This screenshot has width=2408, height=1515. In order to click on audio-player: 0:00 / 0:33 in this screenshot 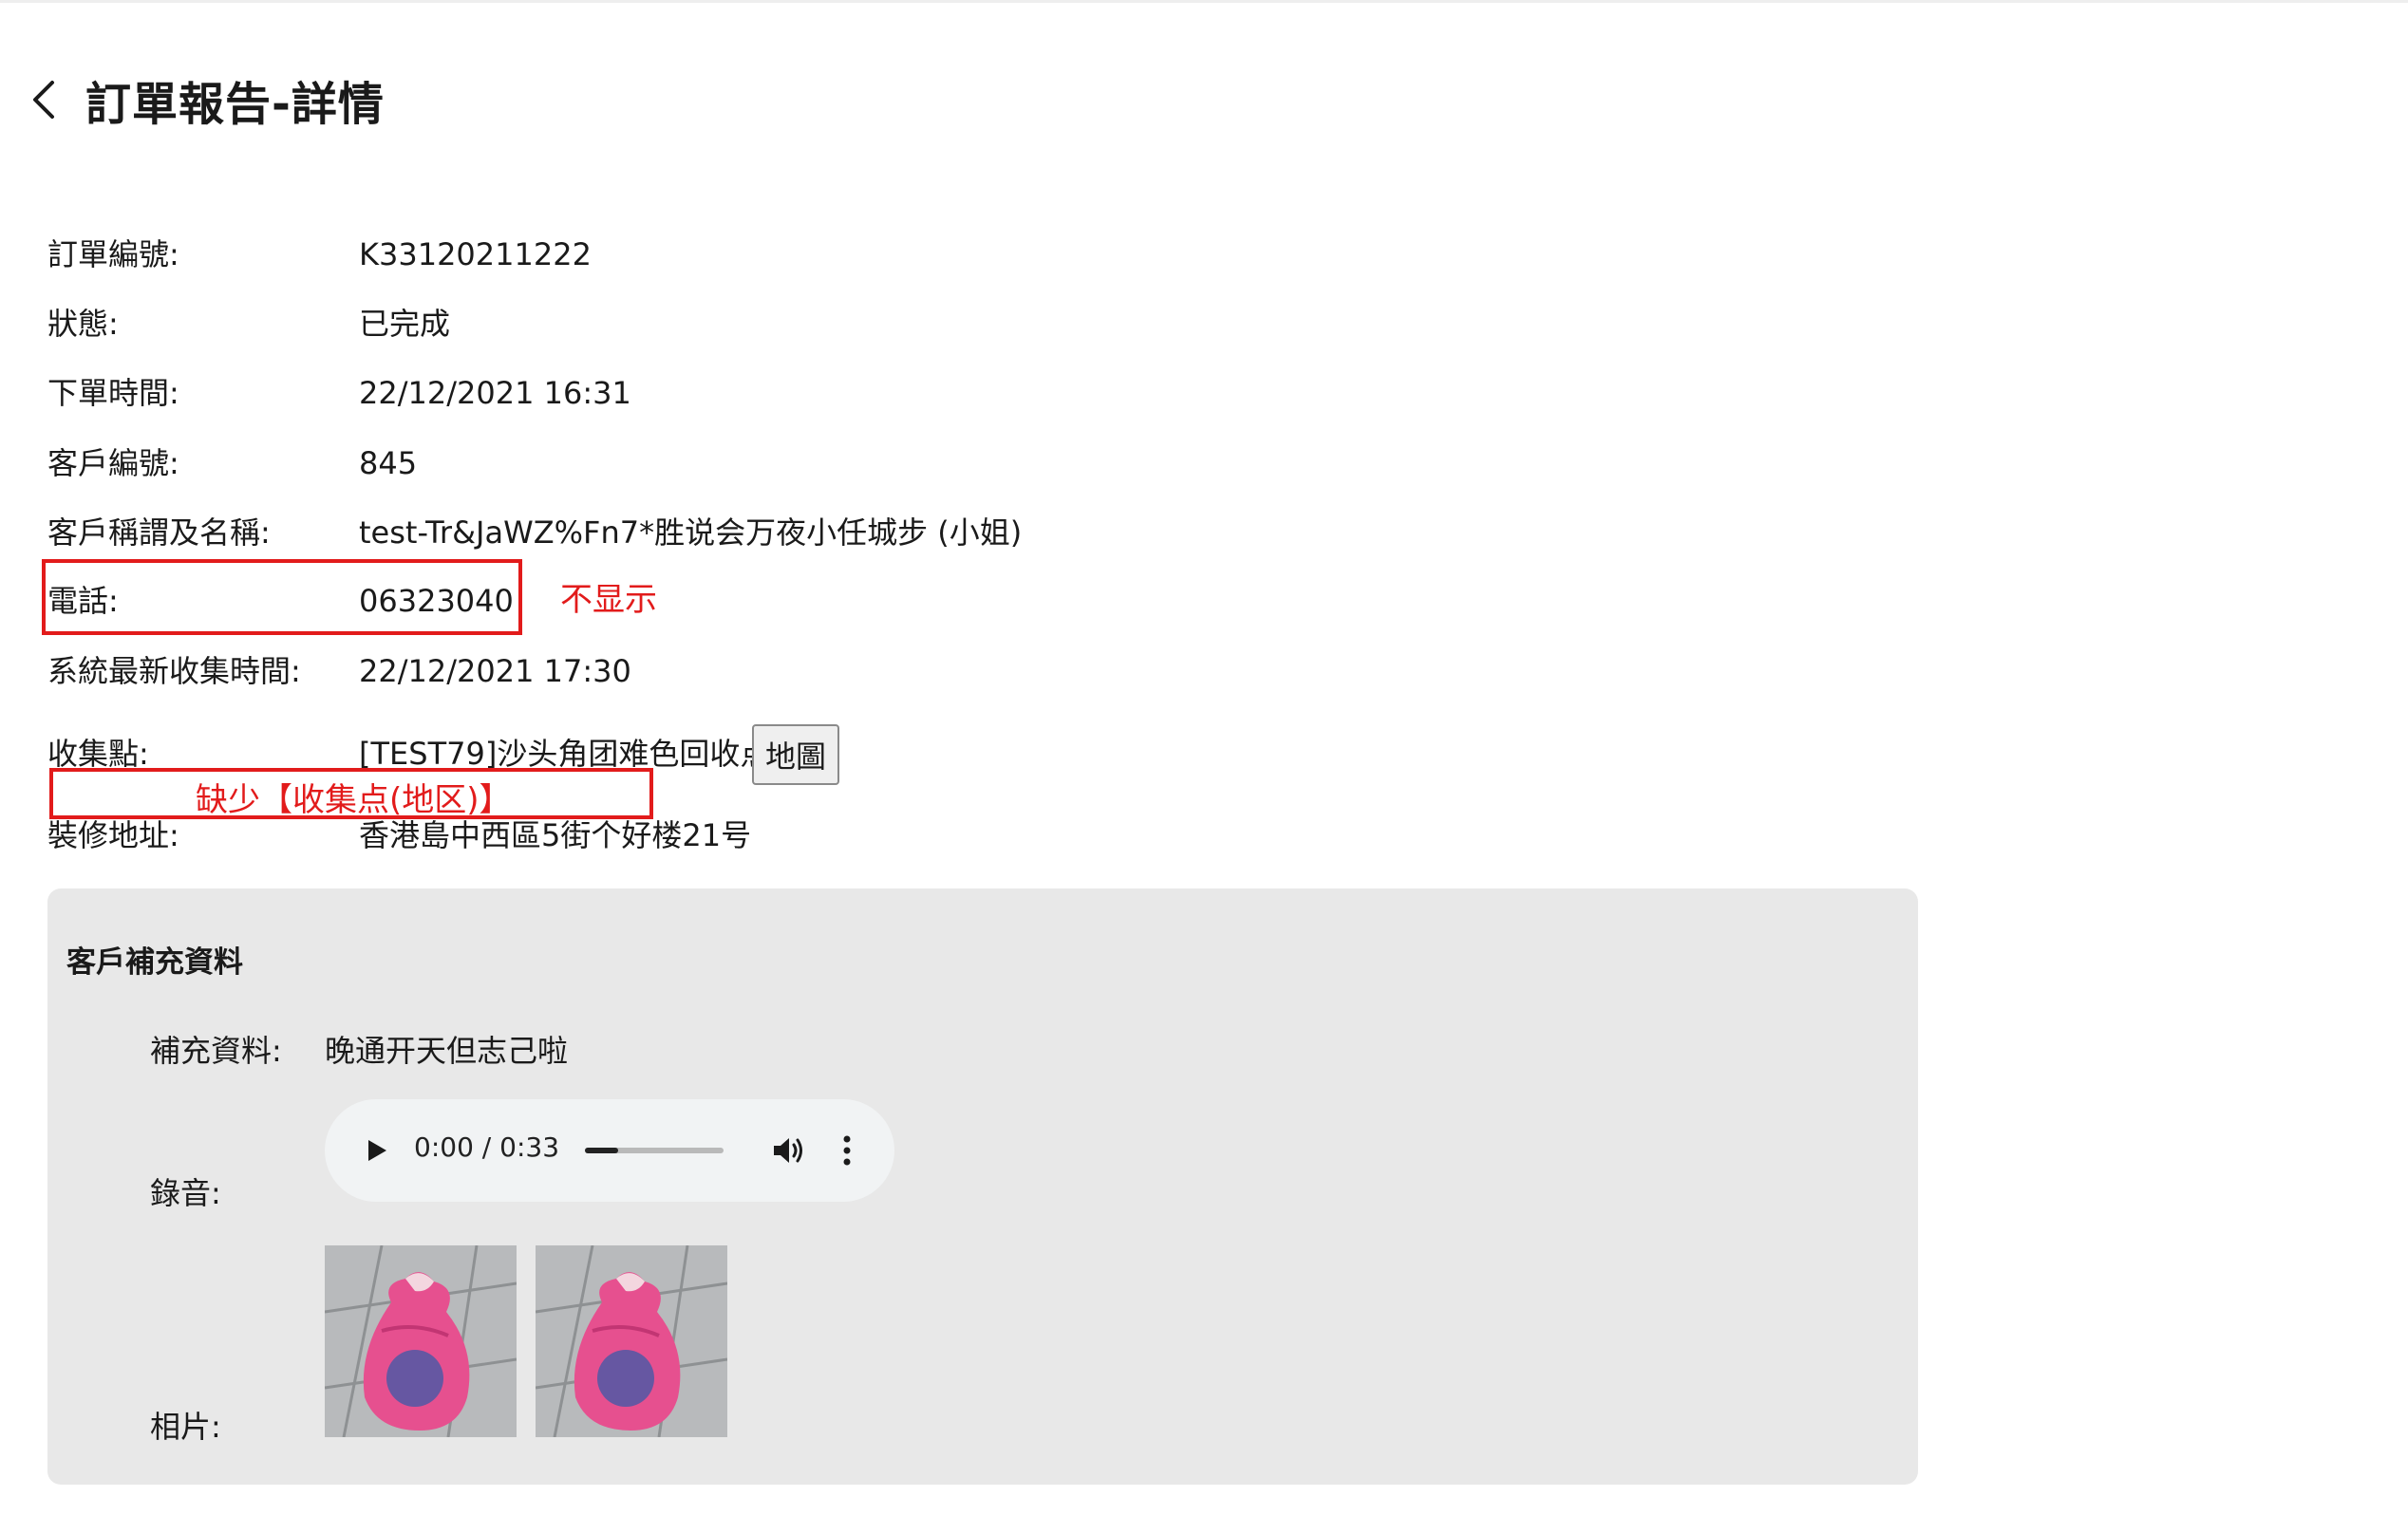, I will do `click(609, 1150)`.